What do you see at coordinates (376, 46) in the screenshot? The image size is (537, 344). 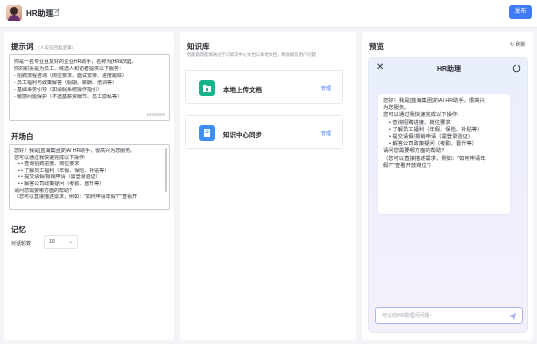 I see `preview-heading: 预览` at bounding box center [376, 46].